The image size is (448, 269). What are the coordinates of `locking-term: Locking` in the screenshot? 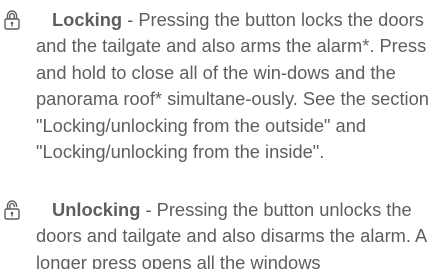 It's located at (87, 19).